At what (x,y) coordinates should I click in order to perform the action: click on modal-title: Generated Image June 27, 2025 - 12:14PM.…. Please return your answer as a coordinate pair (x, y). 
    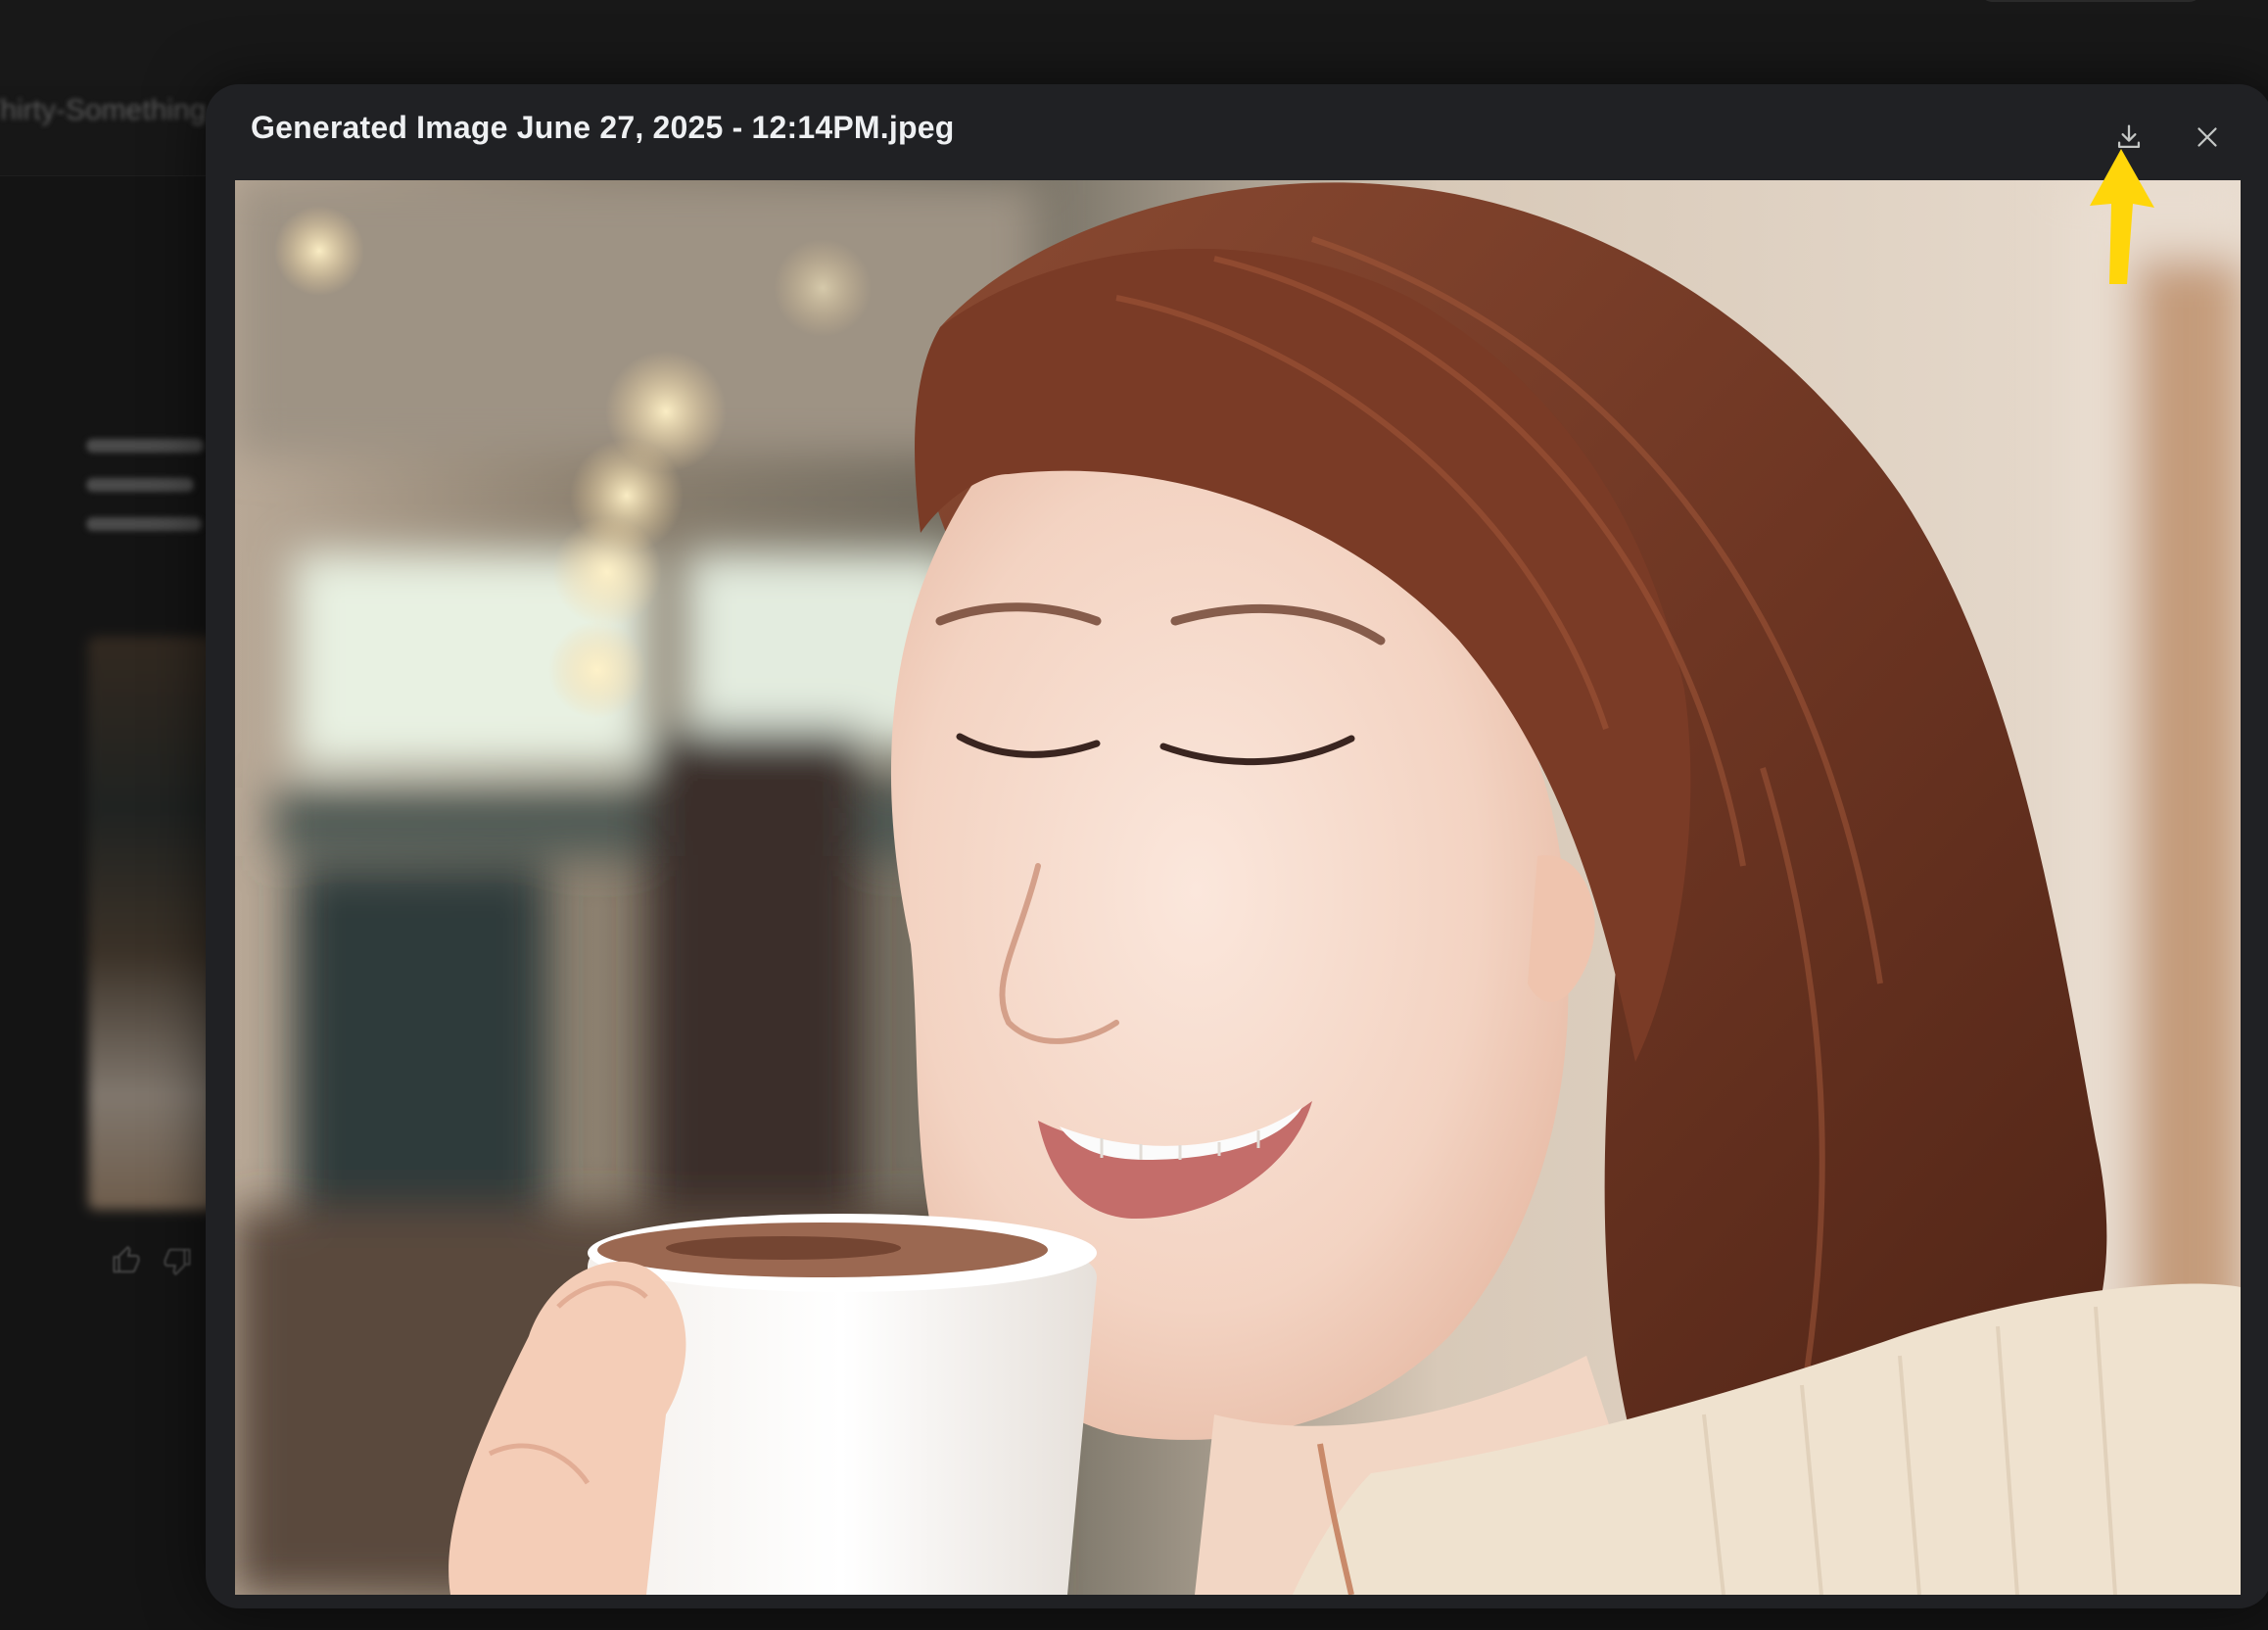
    Looking at the image, I should click on (603, 127).